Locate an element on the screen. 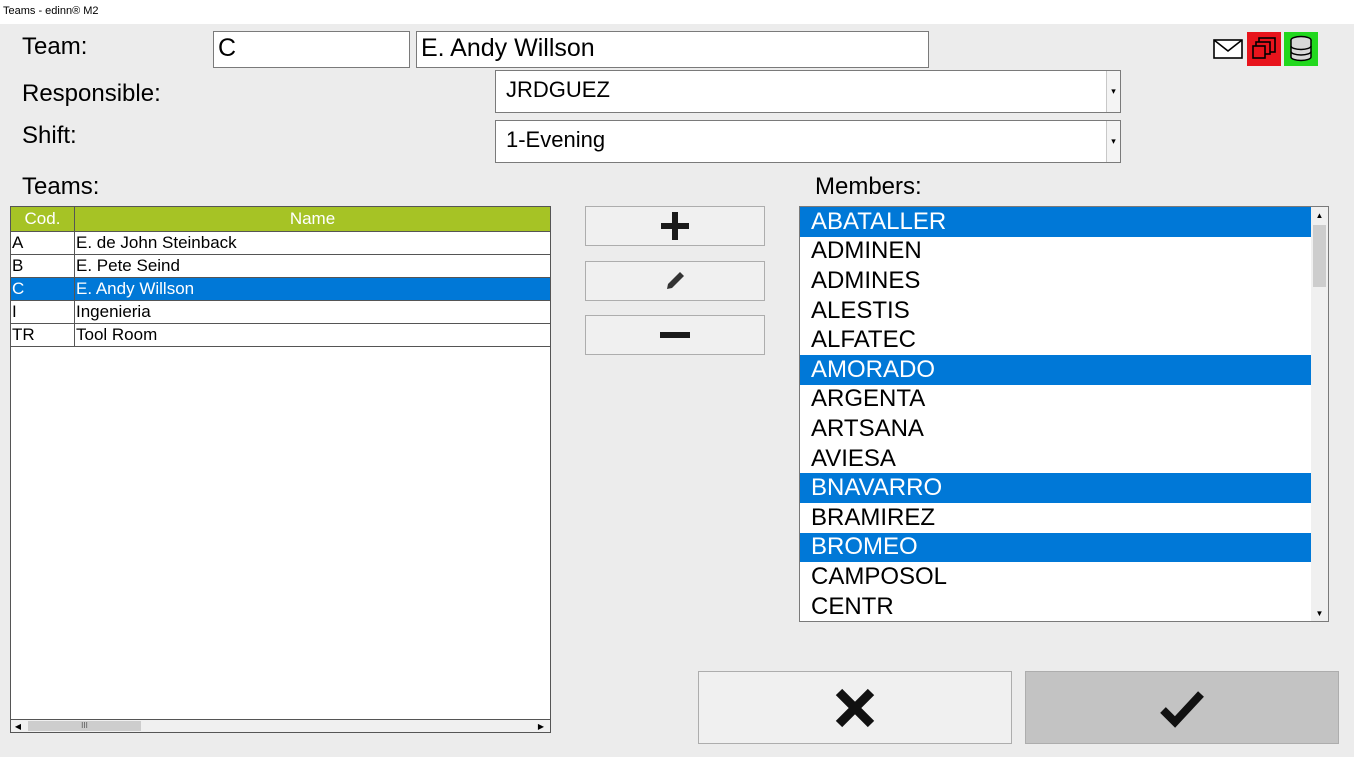 This screenshot has height=757, width=1354. edit-button is located at coordinates (675, 281).